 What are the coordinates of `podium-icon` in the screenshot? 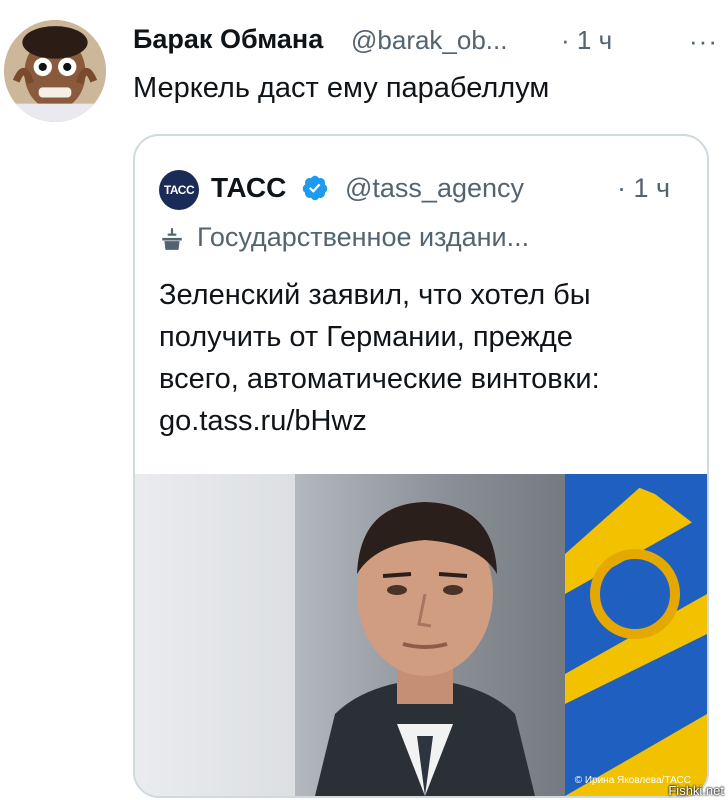 It's located at (172, 239).